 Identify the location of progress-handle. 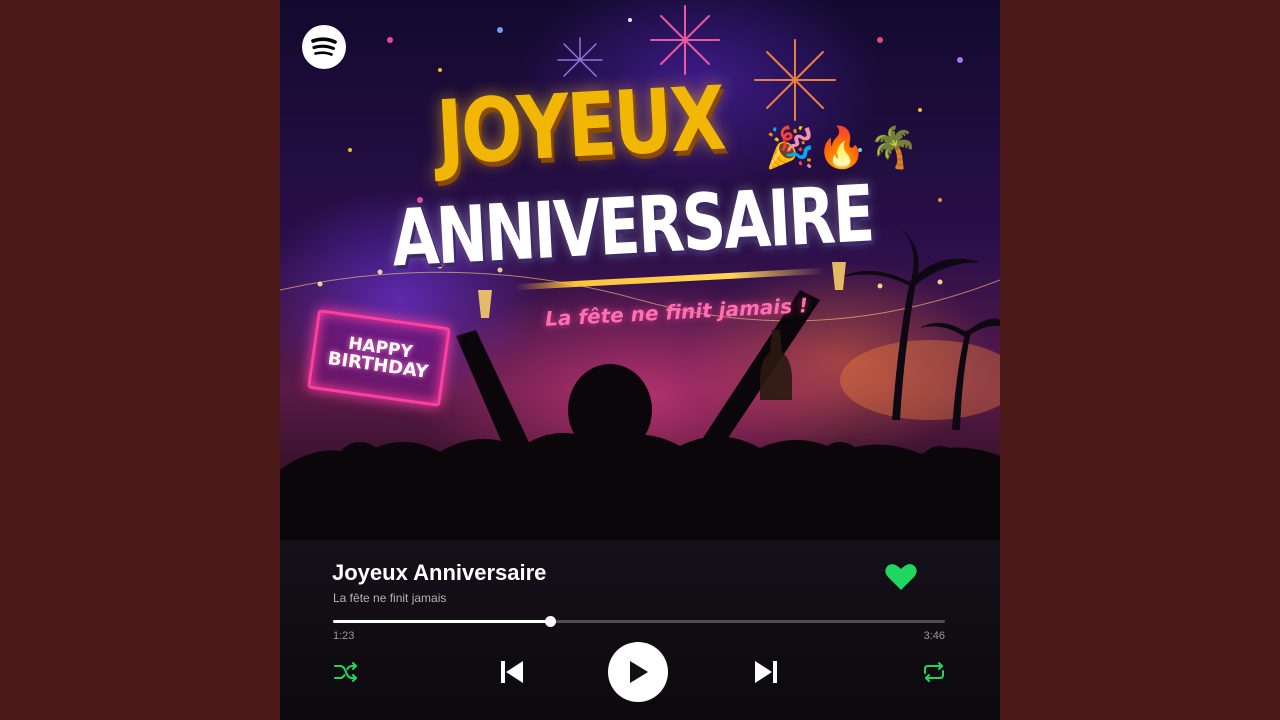
(551, 621).